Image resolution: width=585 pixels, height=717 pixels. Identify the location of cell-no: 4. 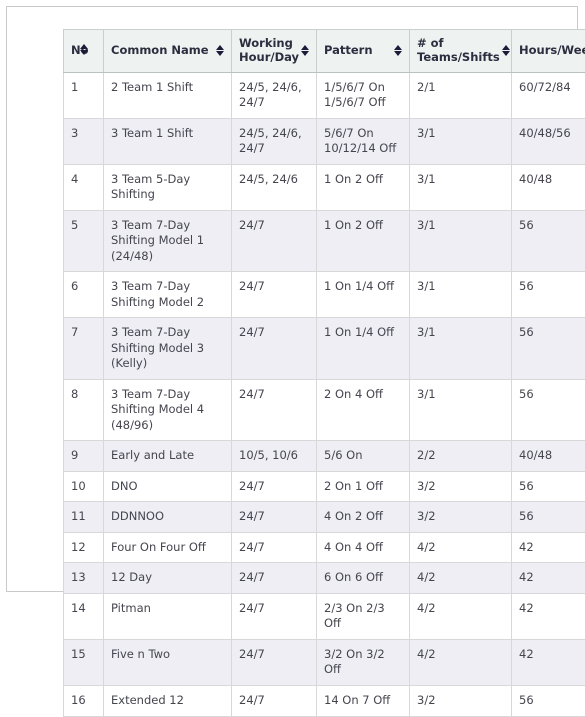
(84, 187).